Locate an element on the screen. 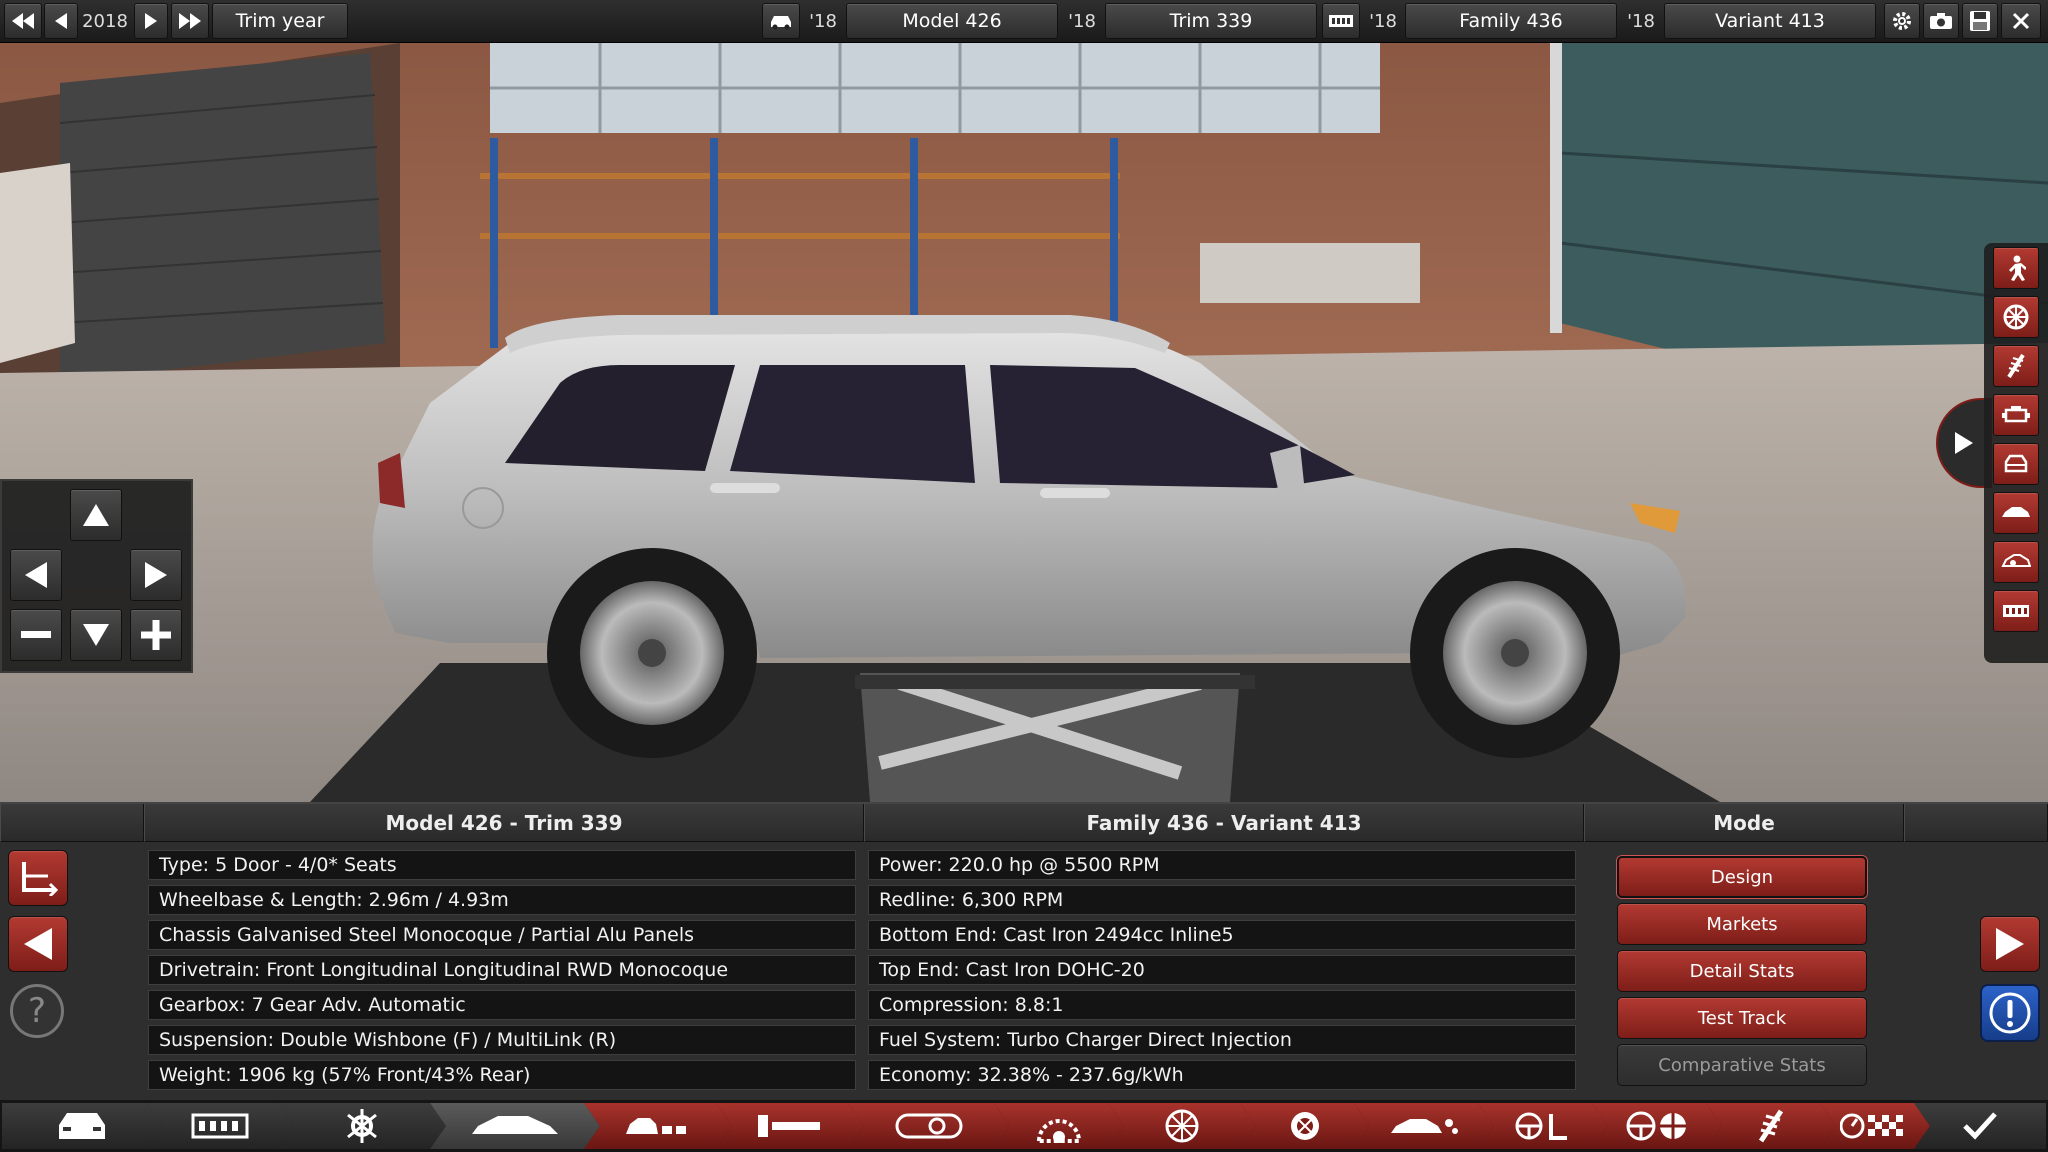 This screenshot has width=2048, height=1152. camera-left-button is located at coordinates (36, 575).